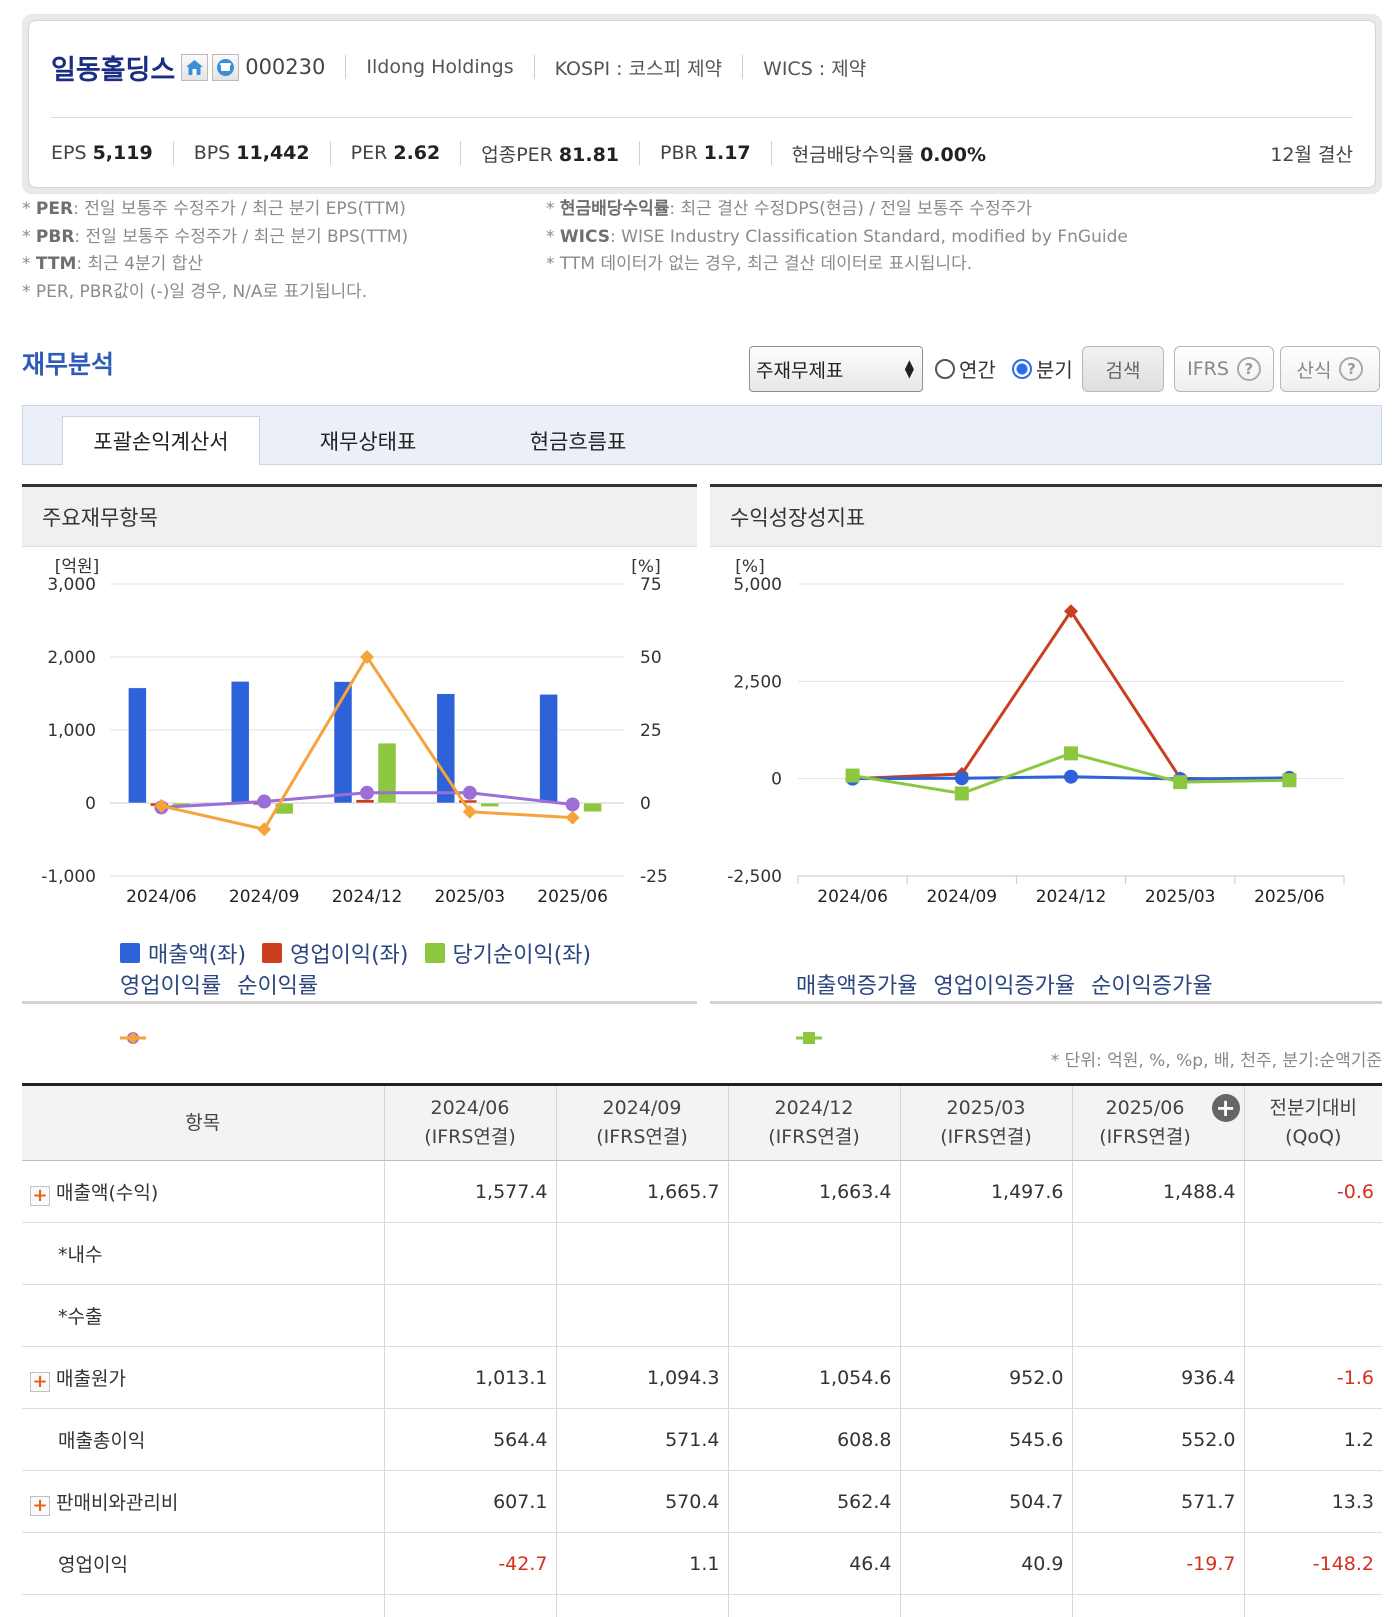 Image resolution: width=1400 pixels, height=1617 pixels. What do you see at coordinates (368, 441) in the screenshot?
I see `tab-balance-sheet: 재무상태표` at bounding box center [368, 441].